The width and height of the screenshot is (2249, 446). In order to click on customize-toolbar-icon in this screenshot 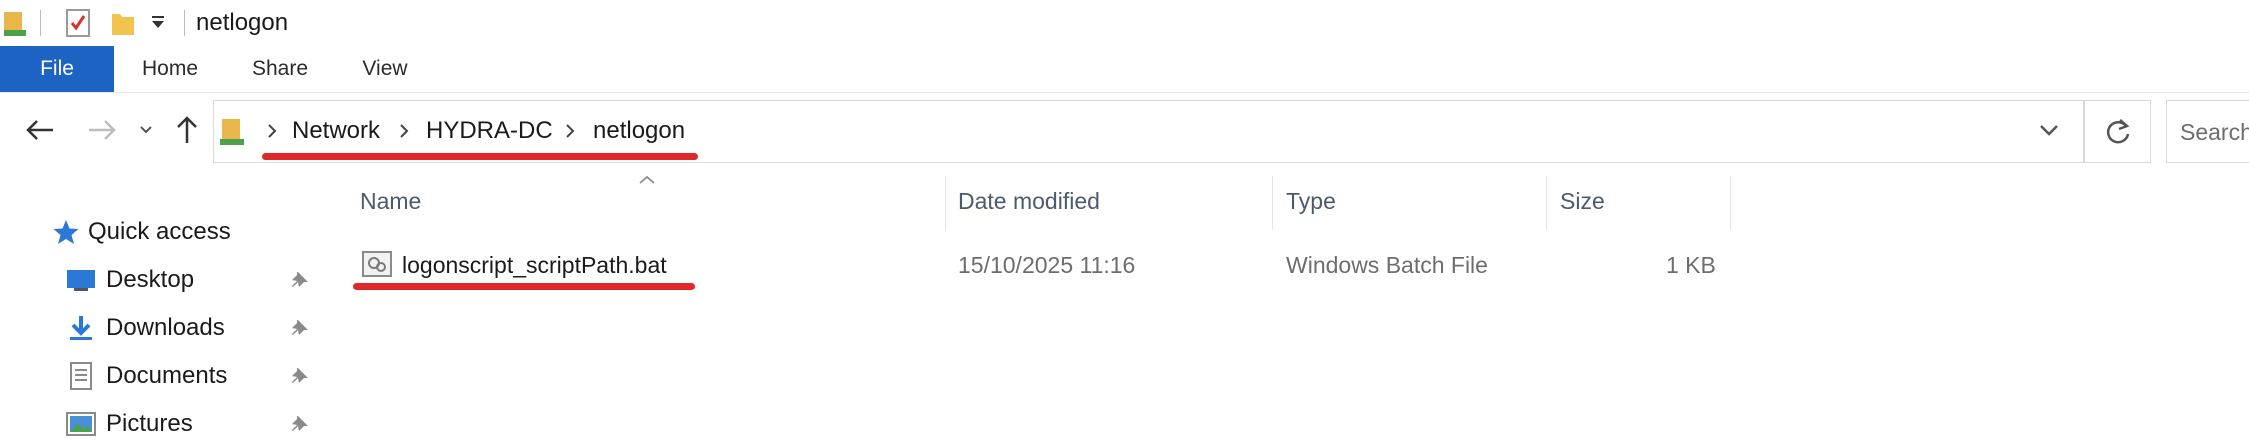, I will do `click(158, 25)`.